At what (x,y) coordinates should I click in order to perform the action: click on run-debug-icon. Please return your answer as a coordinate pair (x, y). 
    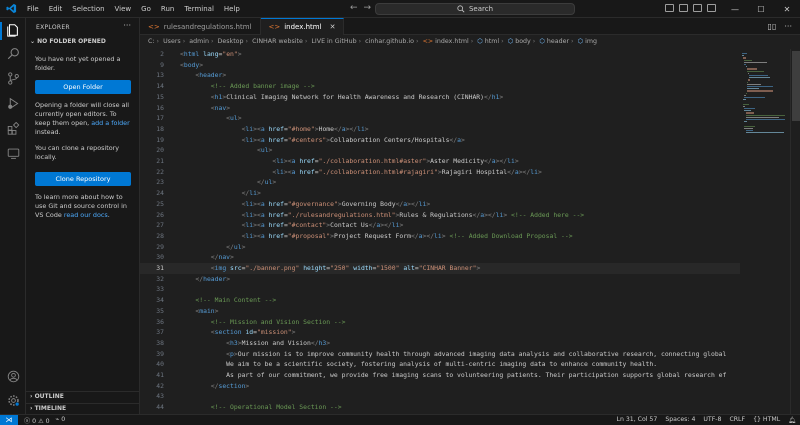
    Looking at the image, I should click on (13, 103).